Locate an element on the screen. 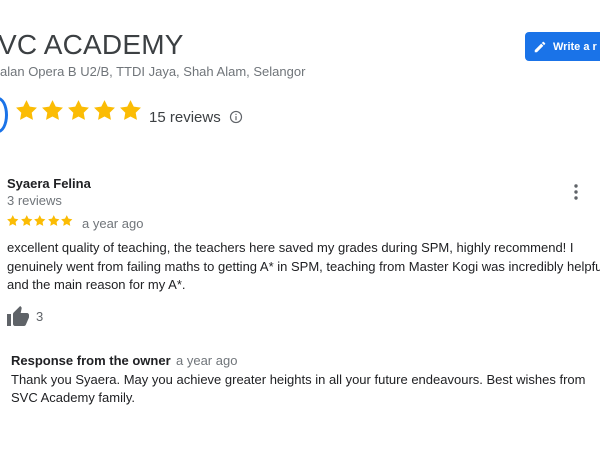  reviewer-name: Syaera Felina is located at coordinates (49, 183).